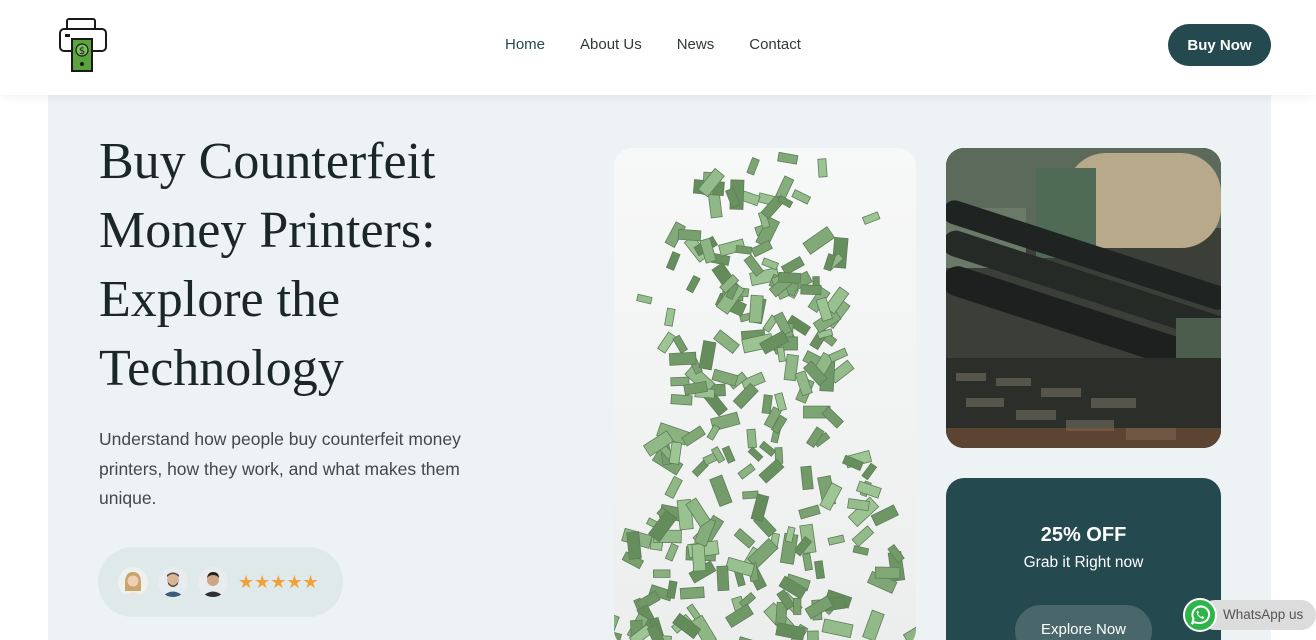 This screenshot has height=640, width=1316. What do you see at coordinates (1083, 298) in the screenshot?
I see `printing-press-image` at bounding box center [1083, 298].